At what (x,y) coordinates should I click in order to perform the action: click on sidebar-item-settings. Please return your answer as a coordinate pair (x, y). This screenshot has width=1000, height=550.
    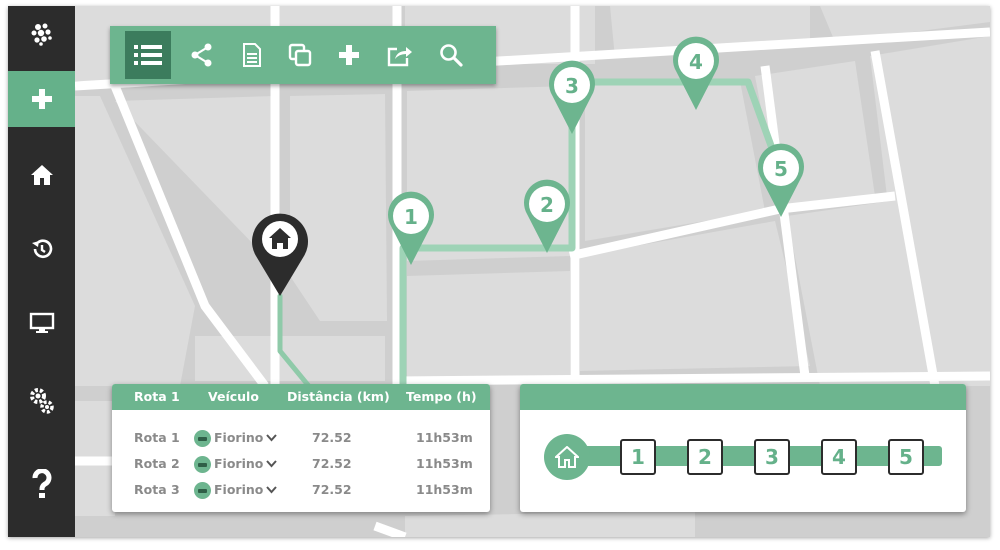
    Looking at the image, I should click on (41, 401).